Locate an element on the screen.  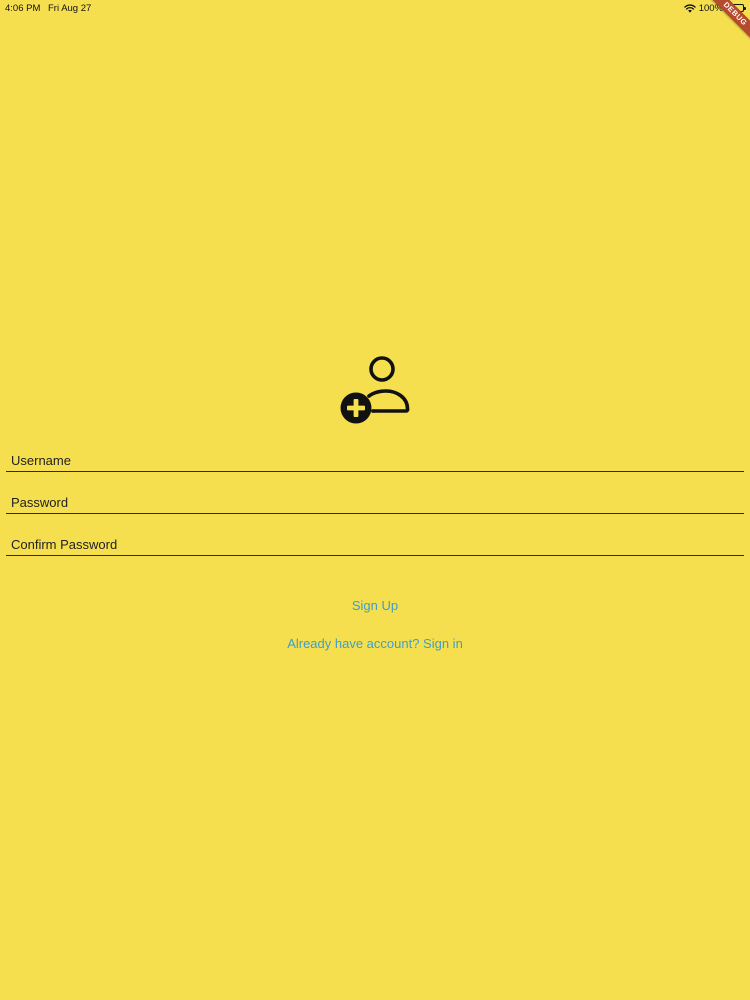
status-date: Fri Aug 27 is located at coordinates (70, 8).